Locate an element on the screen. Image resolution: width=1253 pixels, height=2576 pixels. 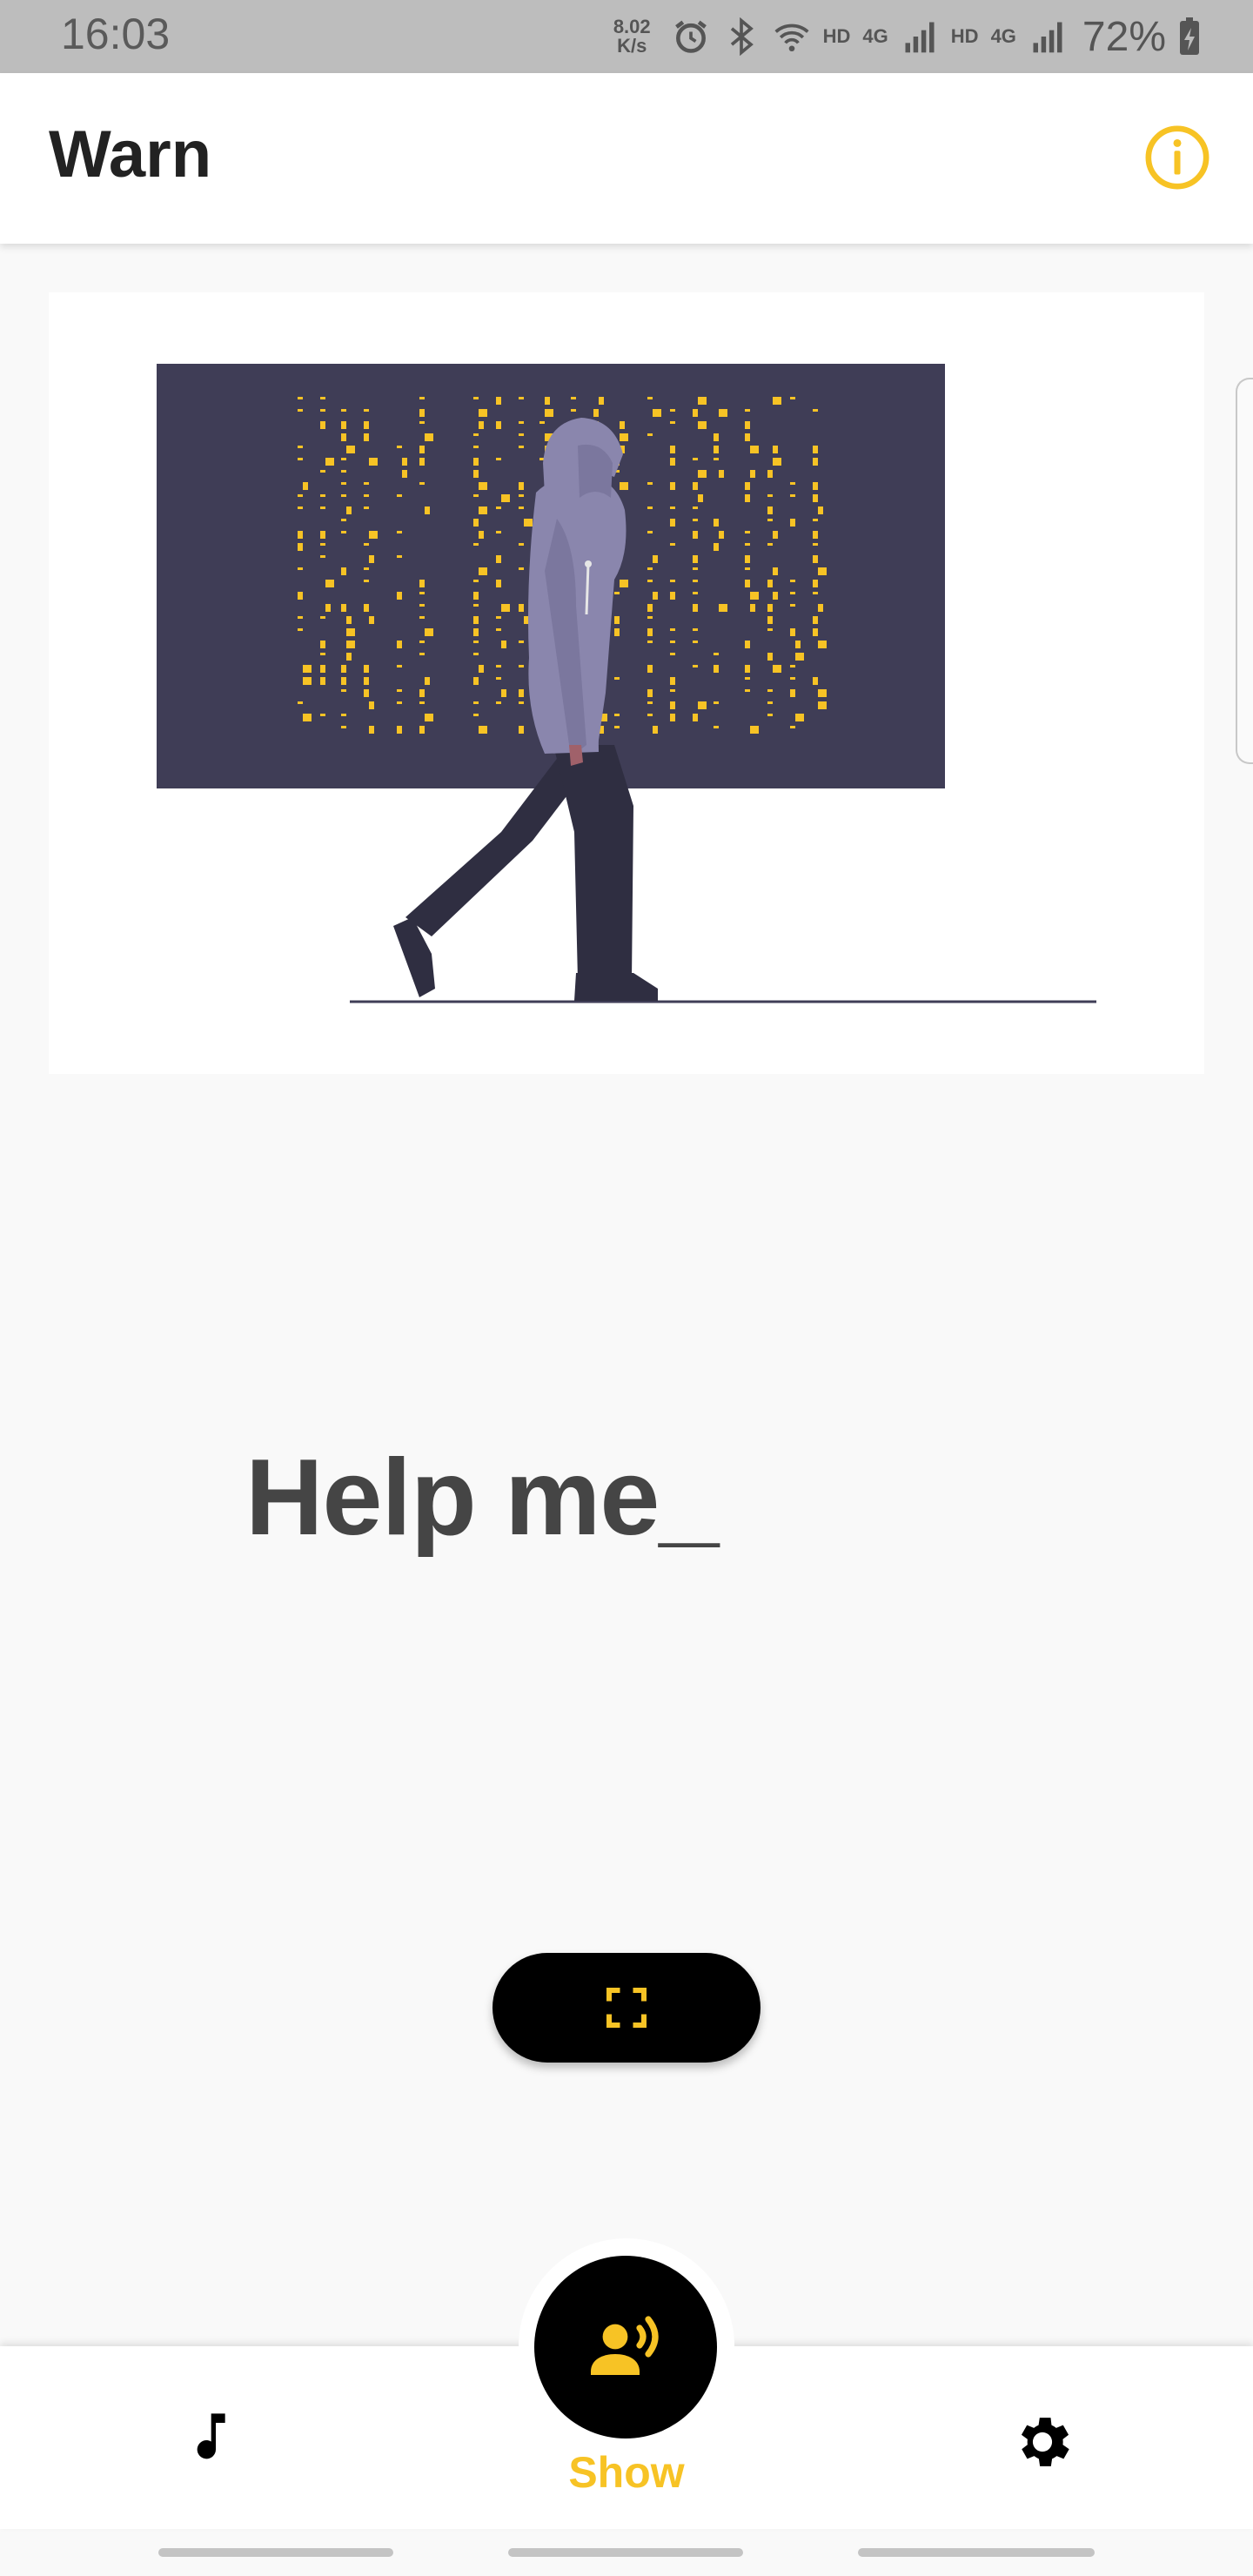
status-icons: 8.02 K/s HD 4G HD 4G 72% is located at coordinates (907, 37).